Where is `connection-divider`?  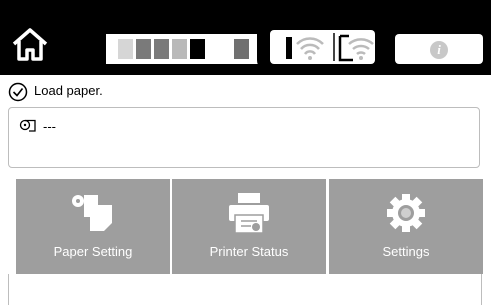 connection-divider is located at coordinates (334, 47).